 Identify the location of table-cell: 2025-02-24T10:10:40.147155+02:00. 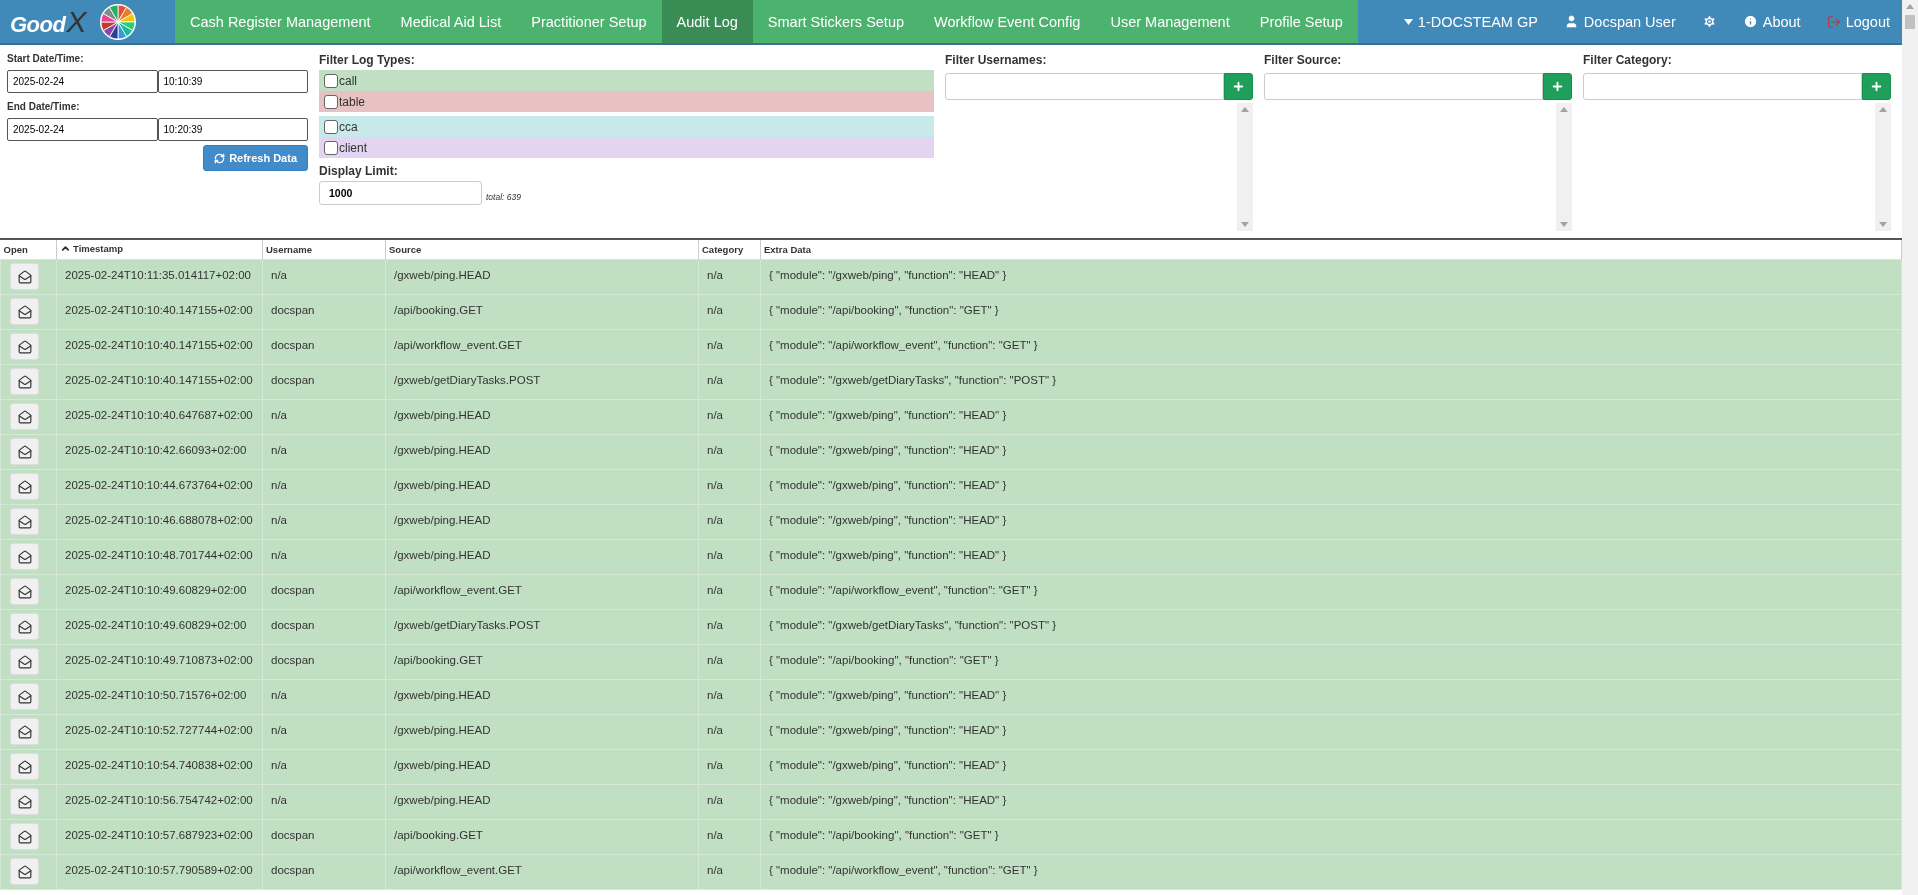
(159, 310).